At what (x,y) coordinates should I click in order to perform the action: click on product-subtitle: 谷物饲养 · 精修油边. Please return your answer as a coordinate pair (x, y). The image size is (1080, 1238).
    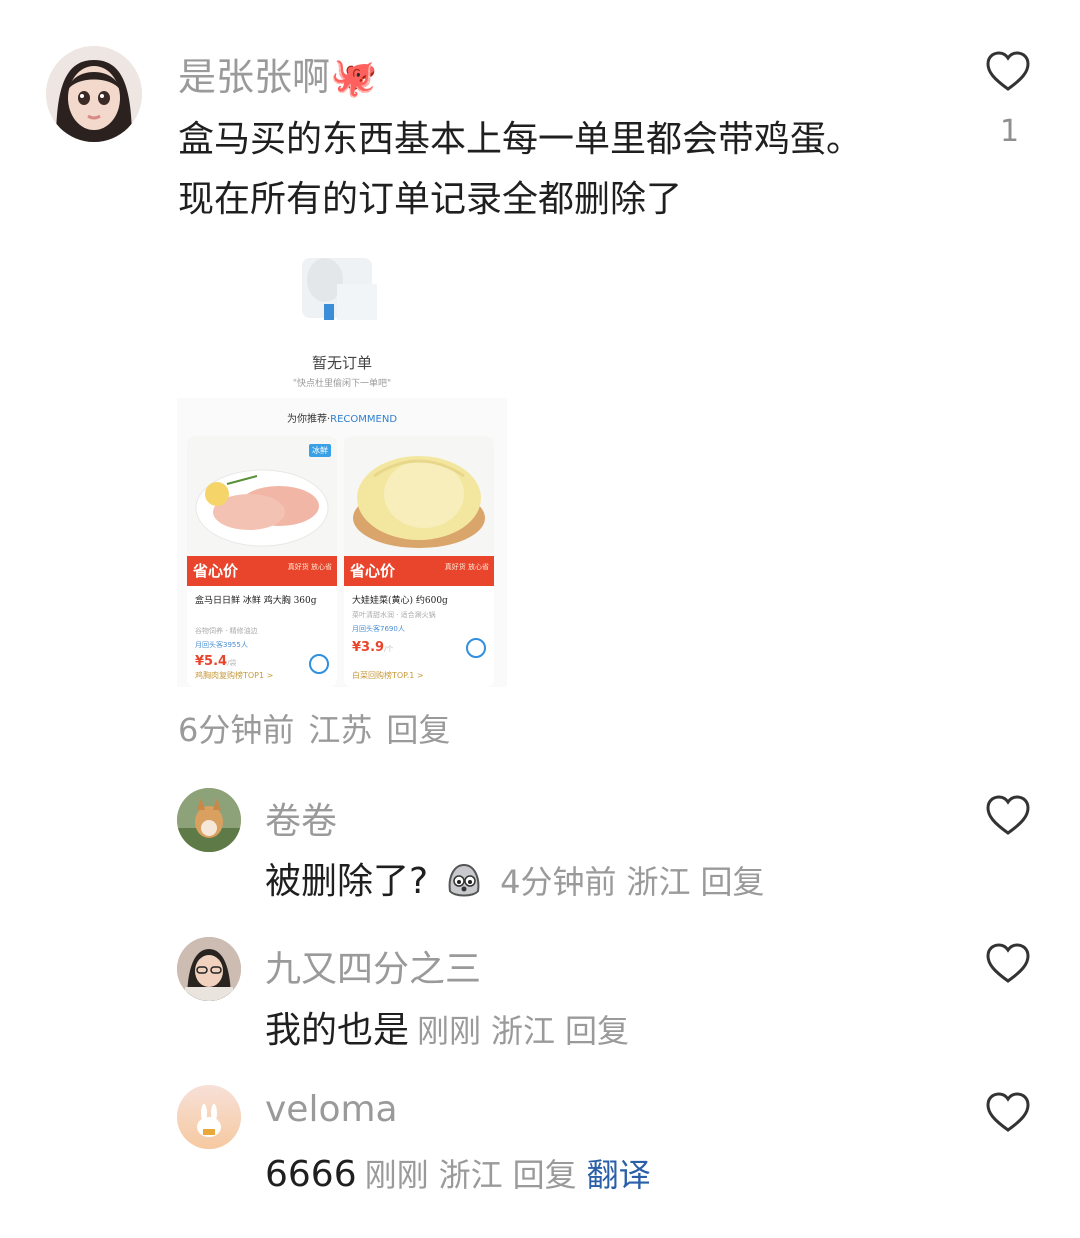
    Looking at the image, I should click on (226, 631).